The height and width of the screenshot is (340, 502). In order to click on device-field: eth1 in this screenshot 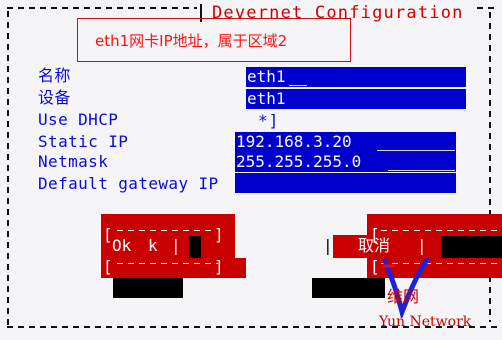, I will do `click(356, 99)`.